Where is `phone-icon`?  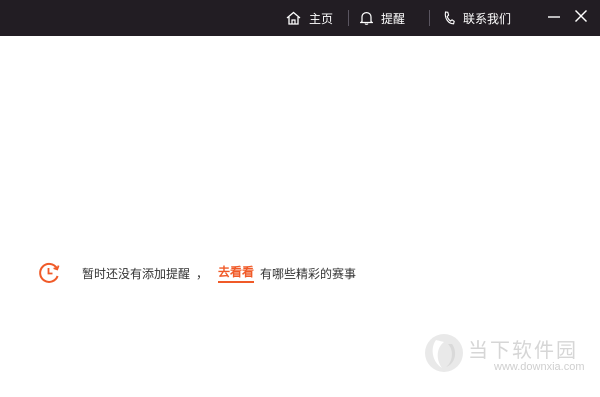 phone-icon is located at coordinates (449, 18).